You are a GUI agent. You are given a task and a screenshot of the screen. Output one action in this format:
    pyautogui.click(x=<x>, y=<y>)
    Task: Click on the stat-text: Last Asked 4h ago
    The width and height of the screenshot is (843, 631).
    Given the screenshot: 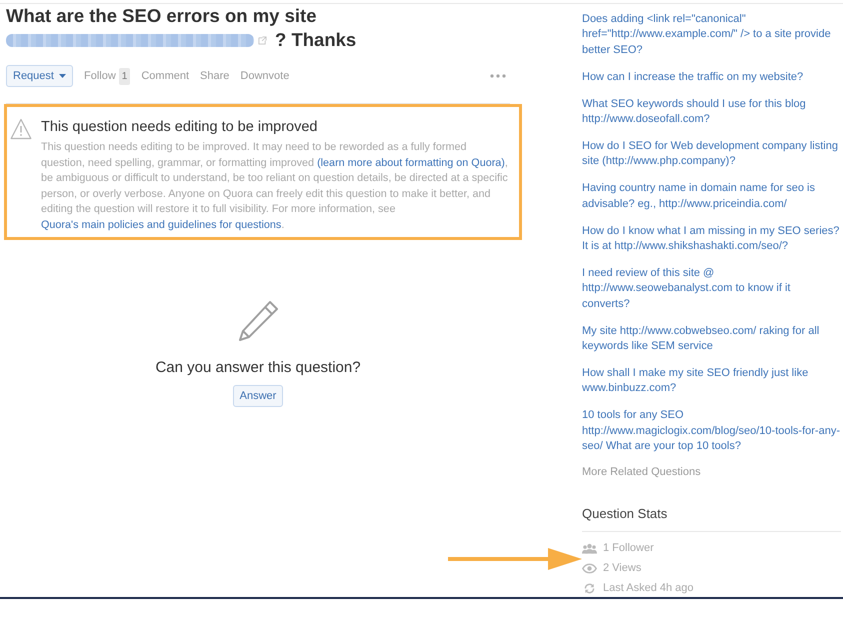 What is the action you would take?
    pyautogui.click(x=648, y=588)
    